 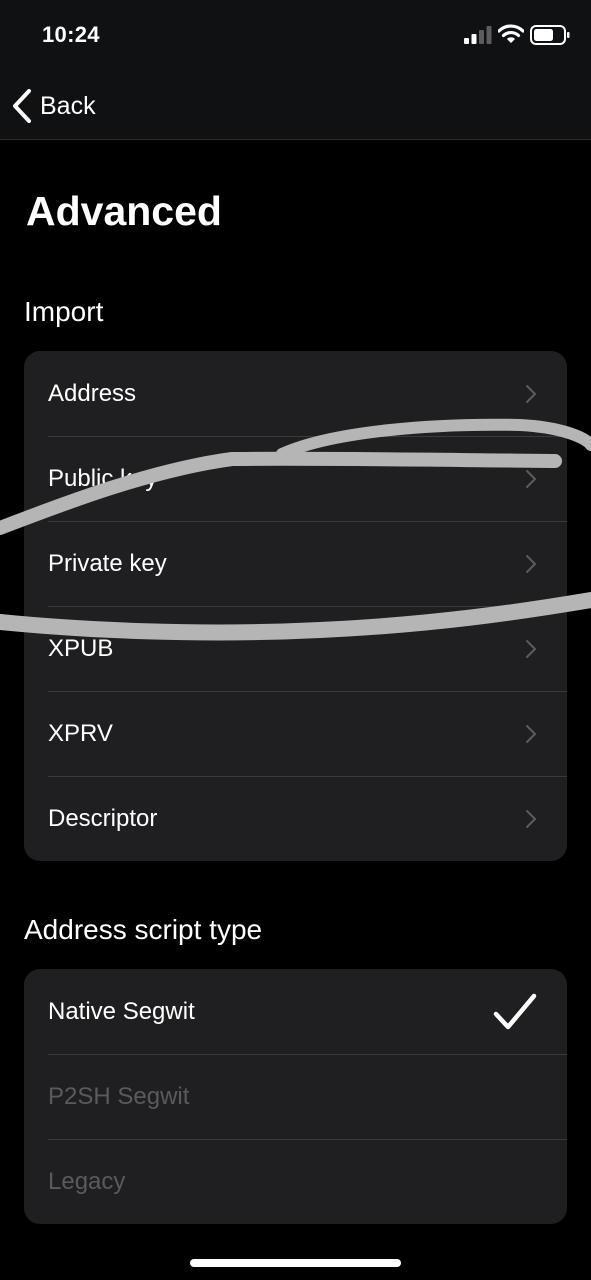 I want to click on import-public-key-row: Public key, so click(x=295, y=478).